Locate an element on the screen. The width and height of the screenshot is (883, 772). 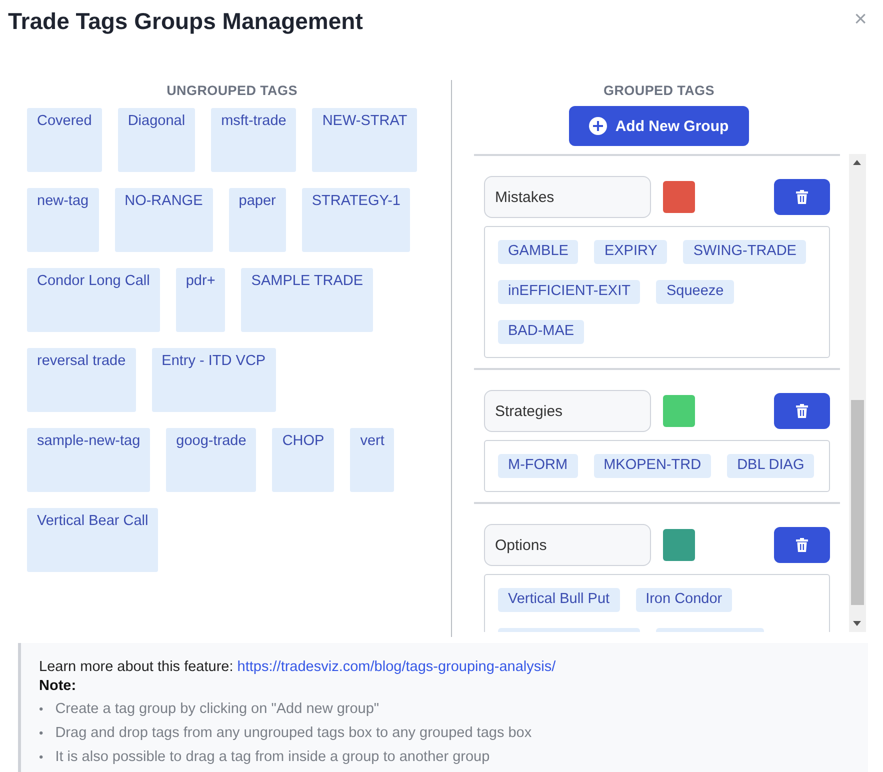
tag-chip: pdr+ is located at coordinates (201, 300).